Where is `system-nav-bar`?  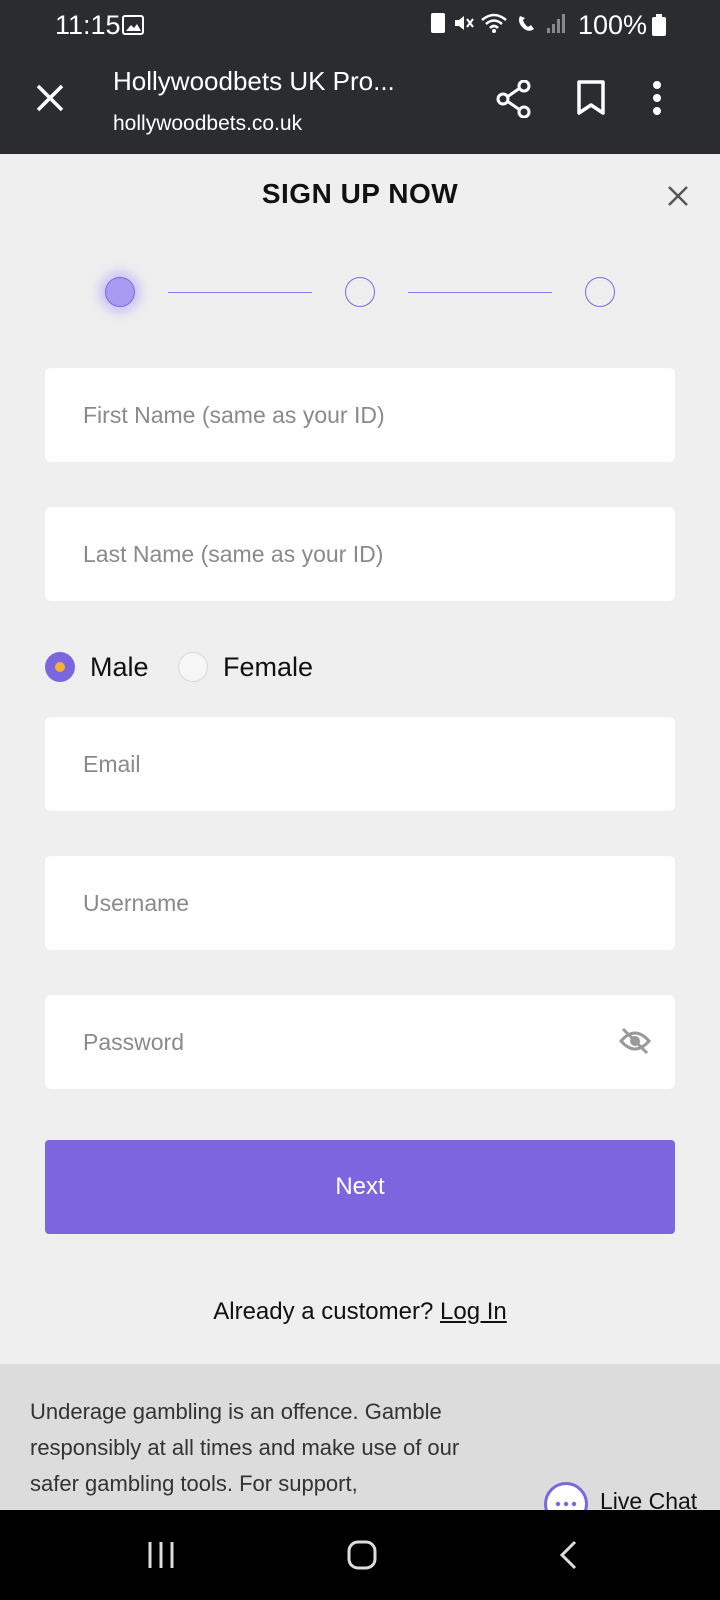 system-nav-bar is located at coordinates (360, 1555).